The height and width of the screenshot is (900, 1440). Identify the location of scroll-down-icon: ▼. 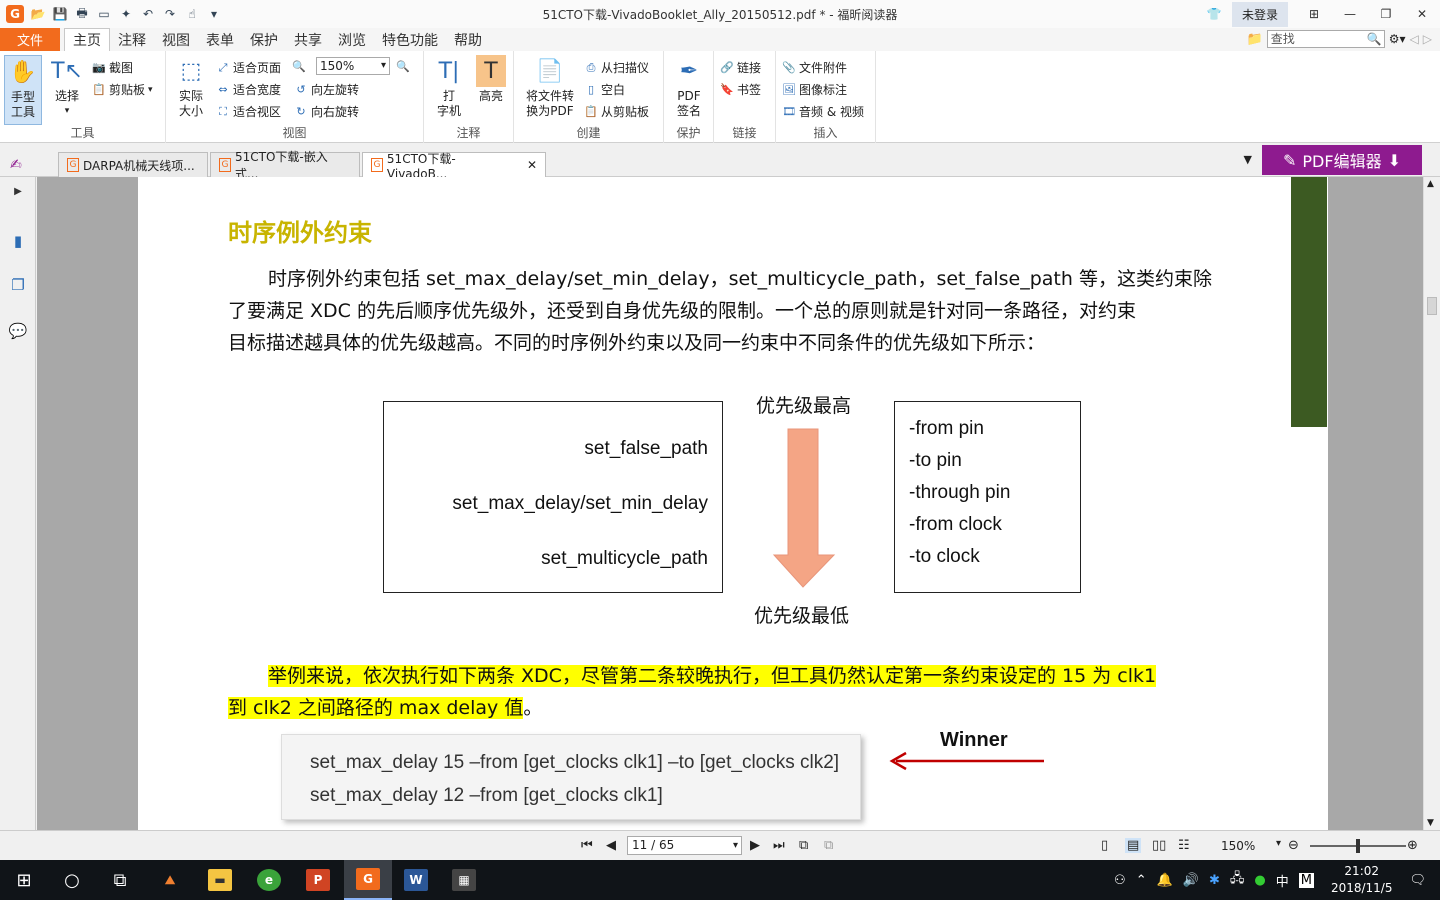
(1430, 823).